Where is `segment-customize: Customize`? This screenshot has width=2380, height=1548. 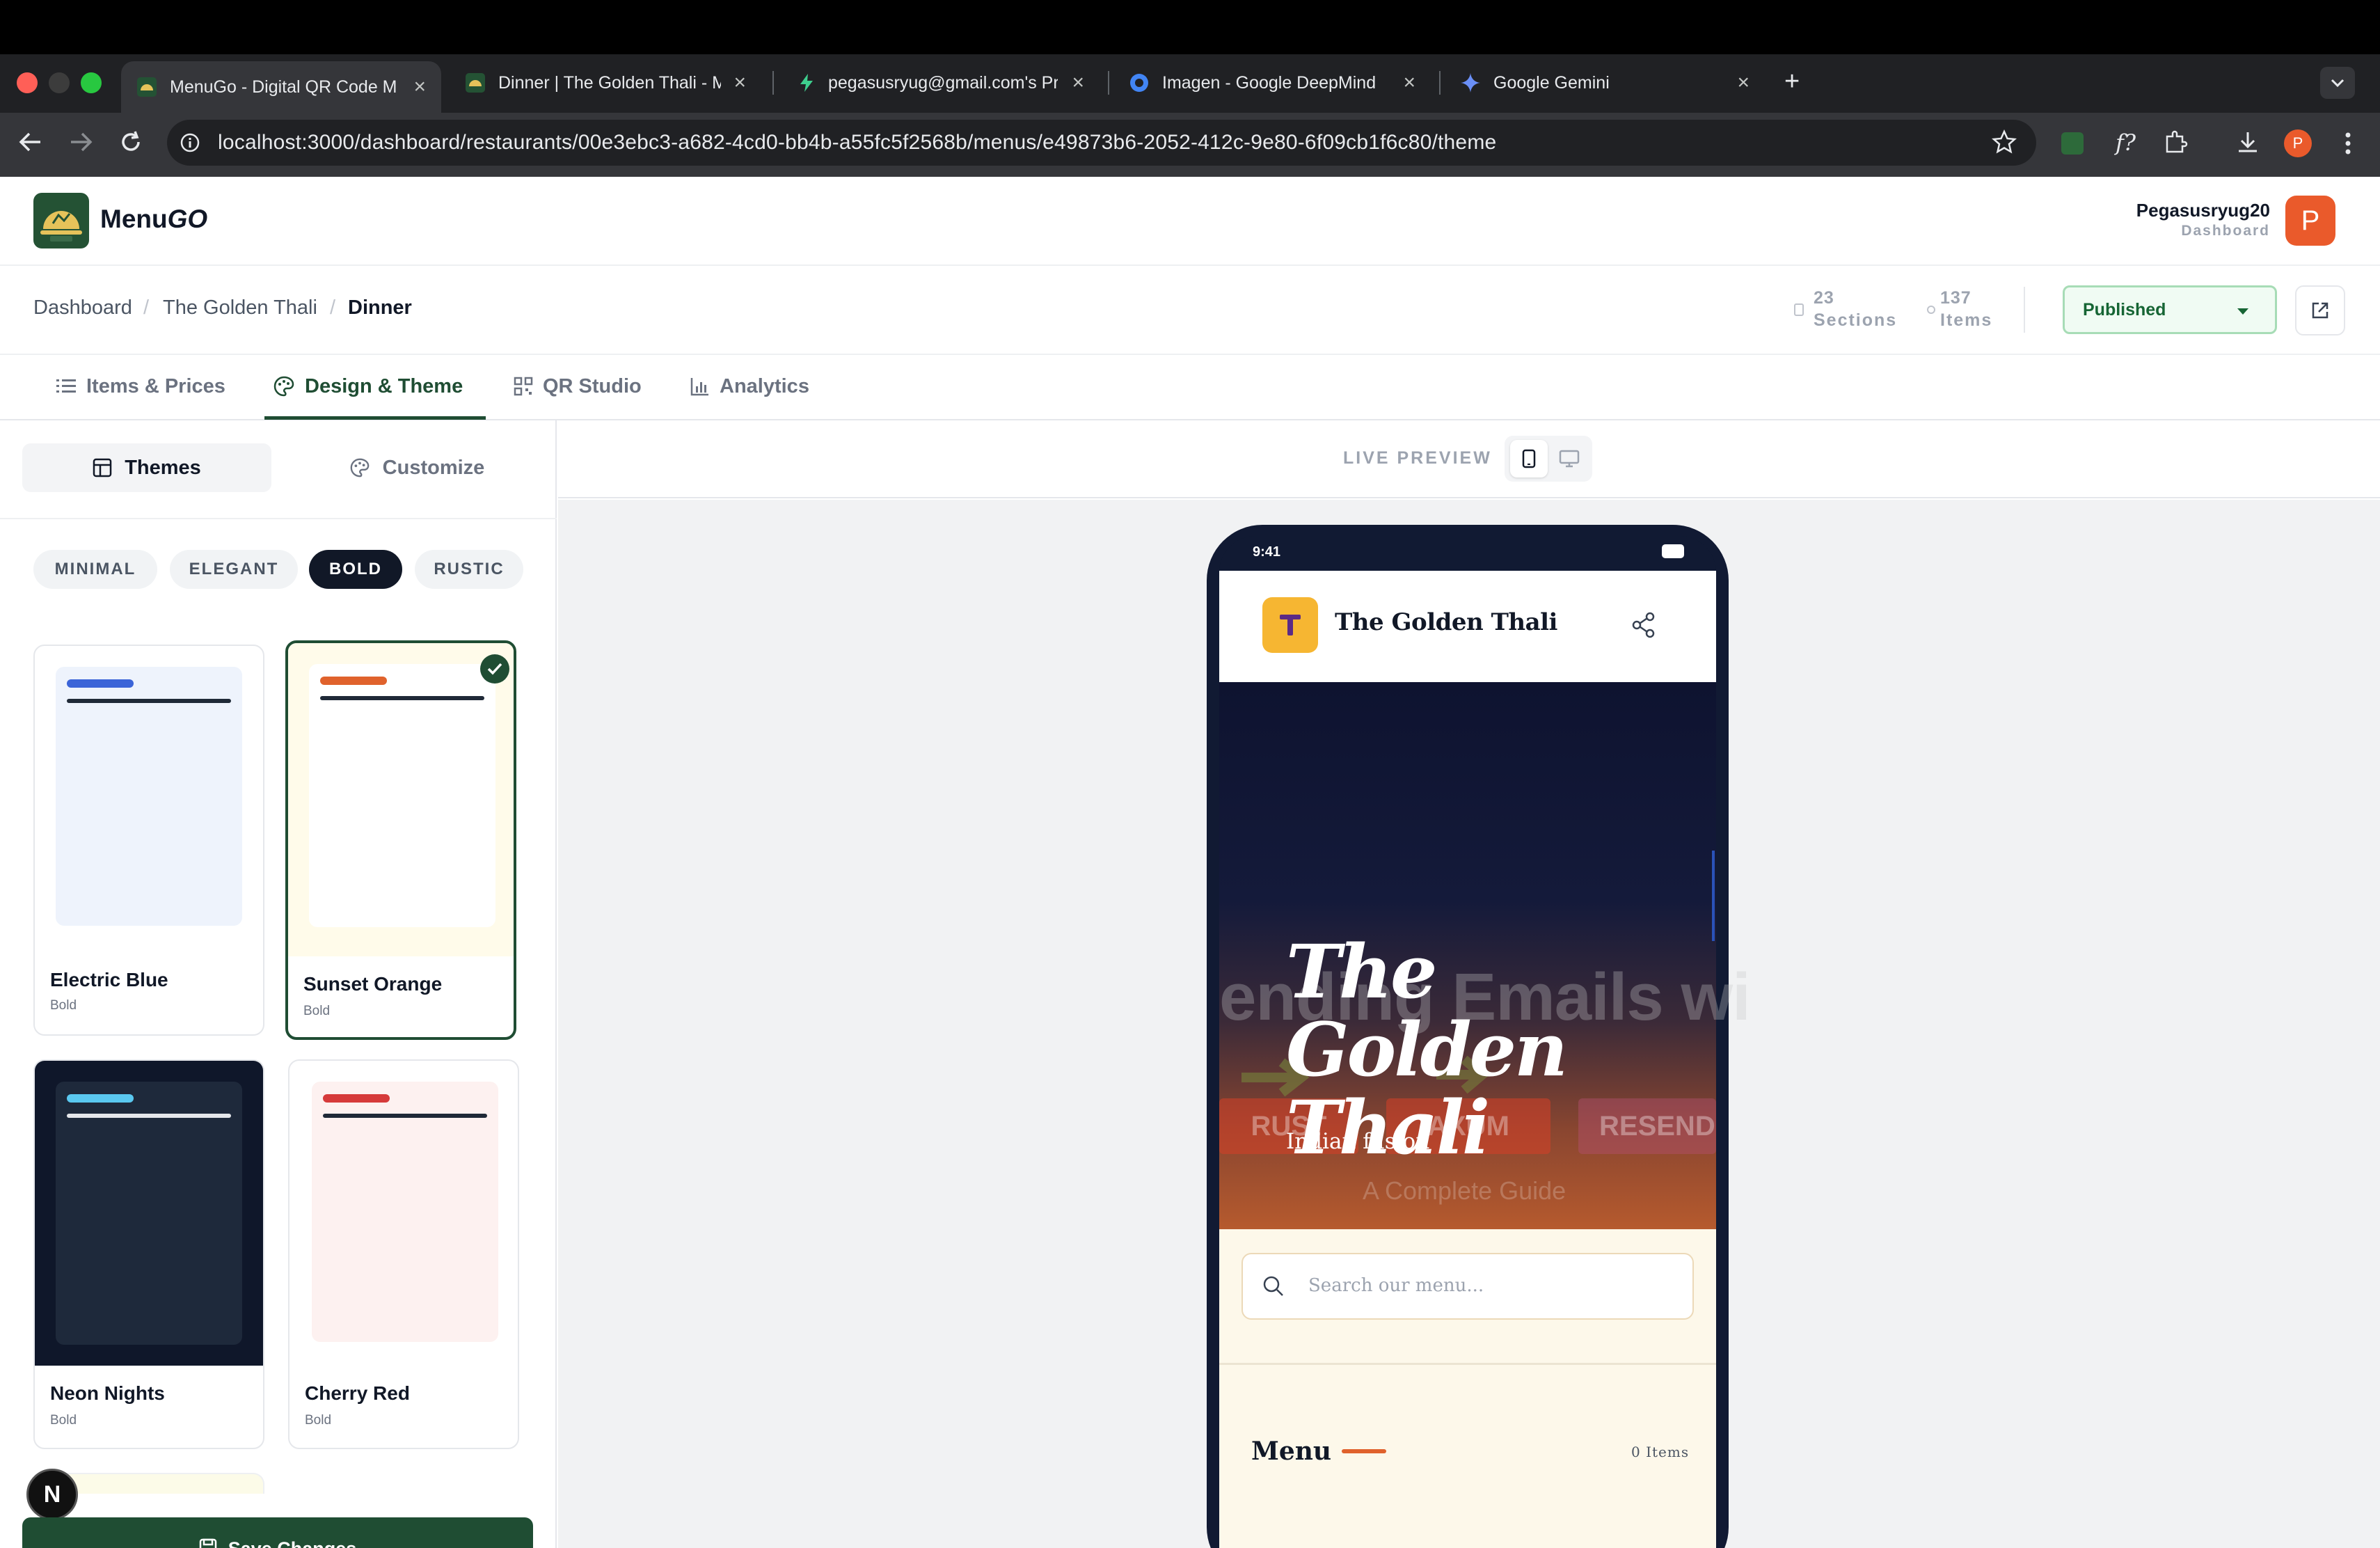
segment-customize: Customize is located at coordinates (416, 467).